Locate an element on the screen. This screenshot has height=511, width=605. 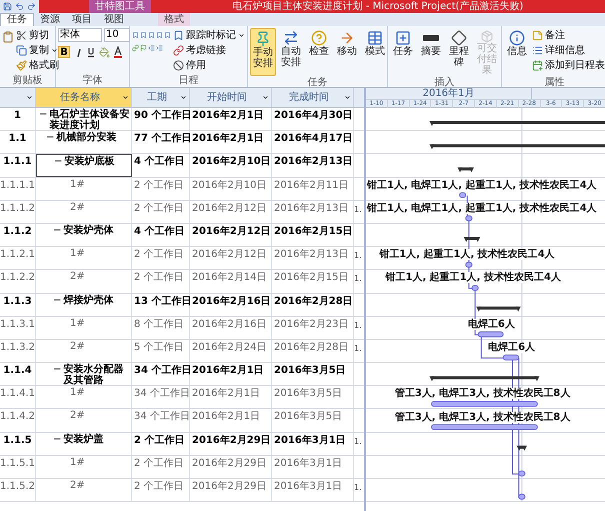
format-painter-button: 格式刷 is located at coordinates (37, 65).